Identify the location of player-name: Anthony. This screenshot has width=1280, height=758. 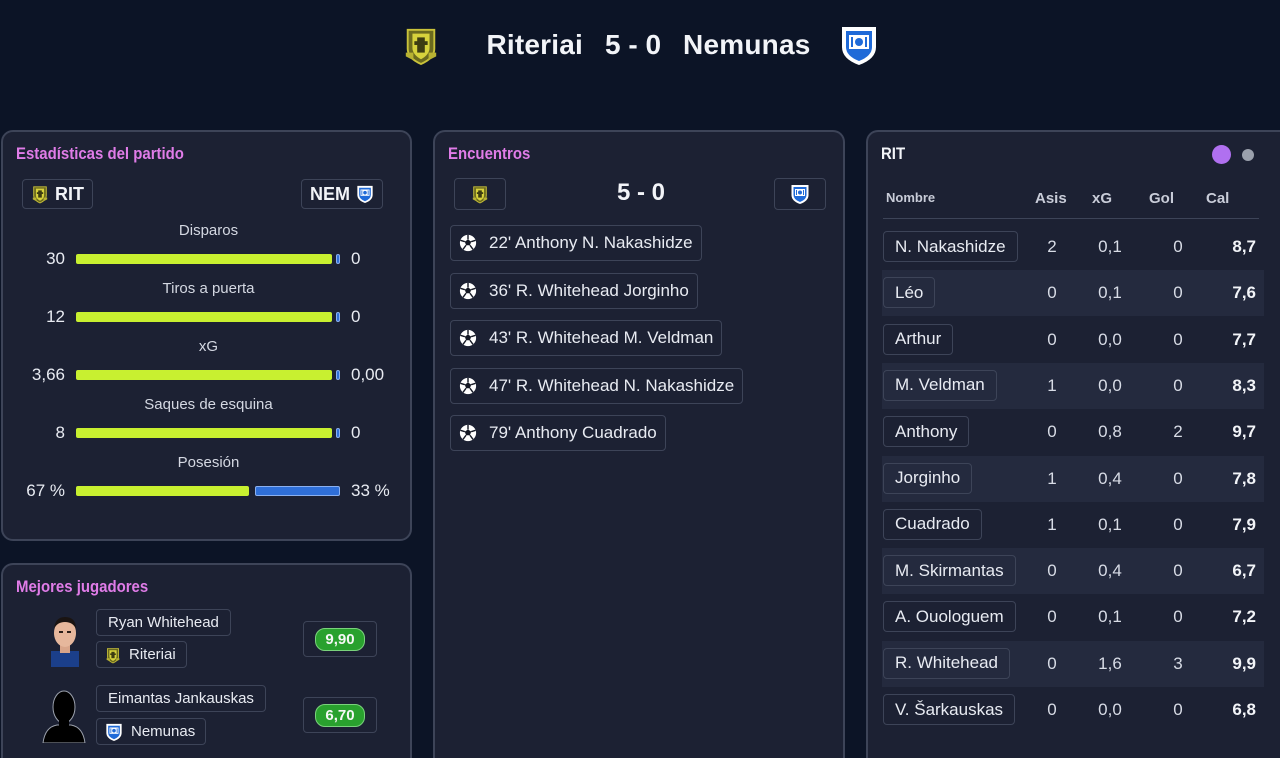
(926, 432).